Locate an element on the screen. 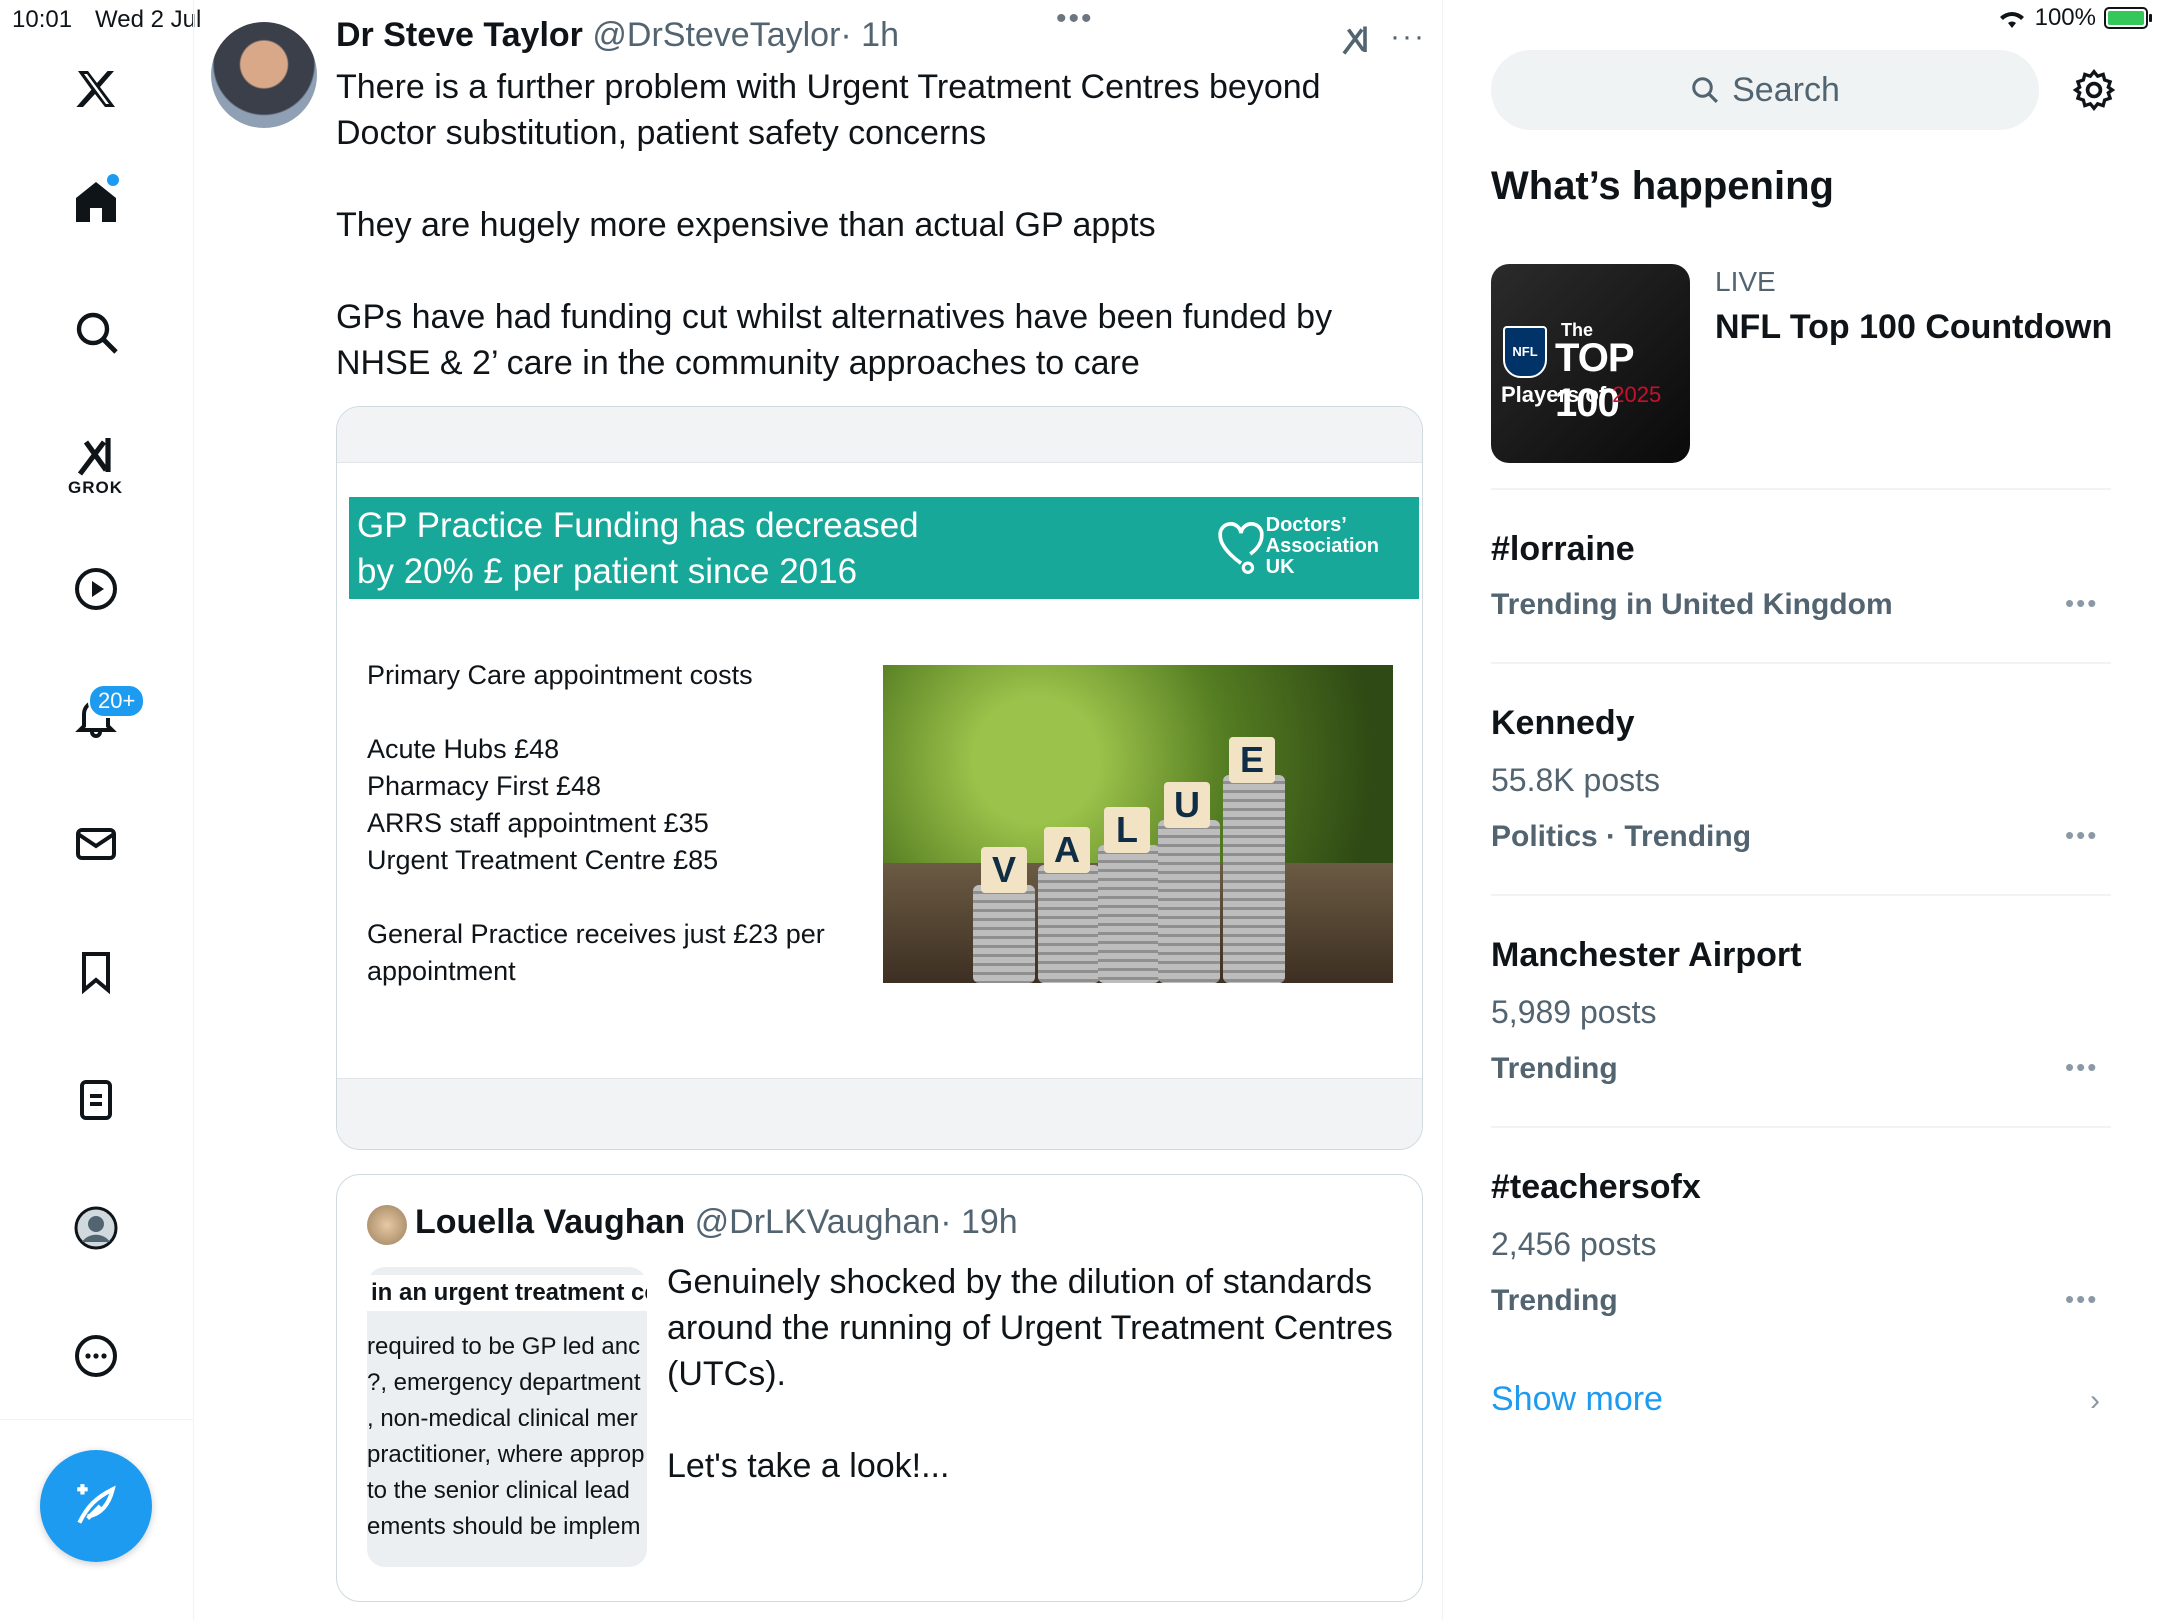 The image size is (2160, 1620). wifi-icon is located at coordinates (2011, 20).